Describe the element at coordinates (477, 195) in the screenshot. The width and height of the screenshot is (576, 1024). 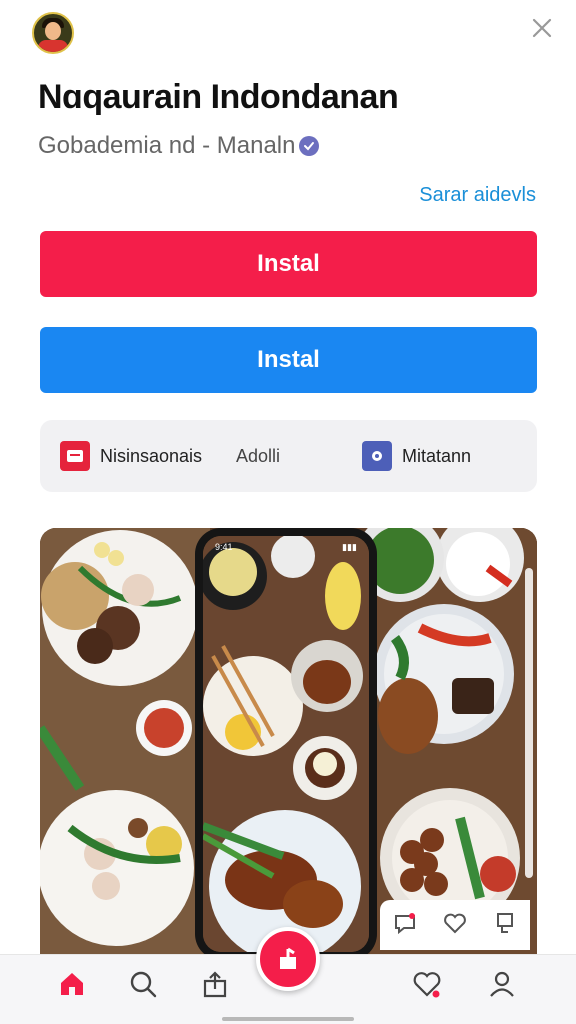
I see `see-details-link: Sarar aidevls` at that location.